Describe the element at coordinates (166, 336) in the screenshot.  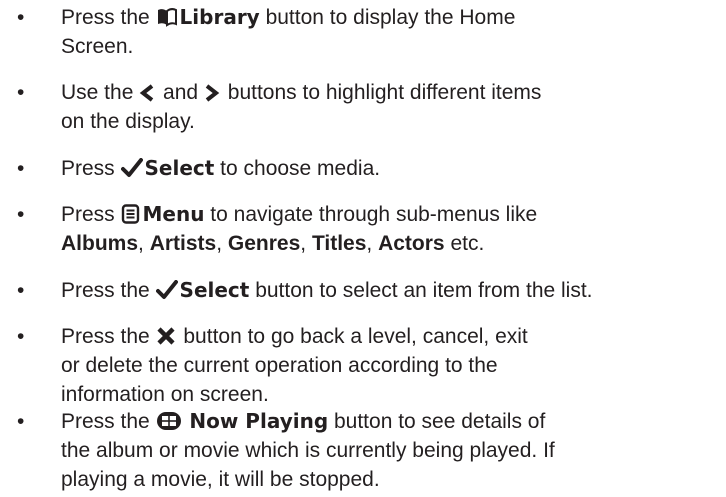
I see `close-icon` at that location.